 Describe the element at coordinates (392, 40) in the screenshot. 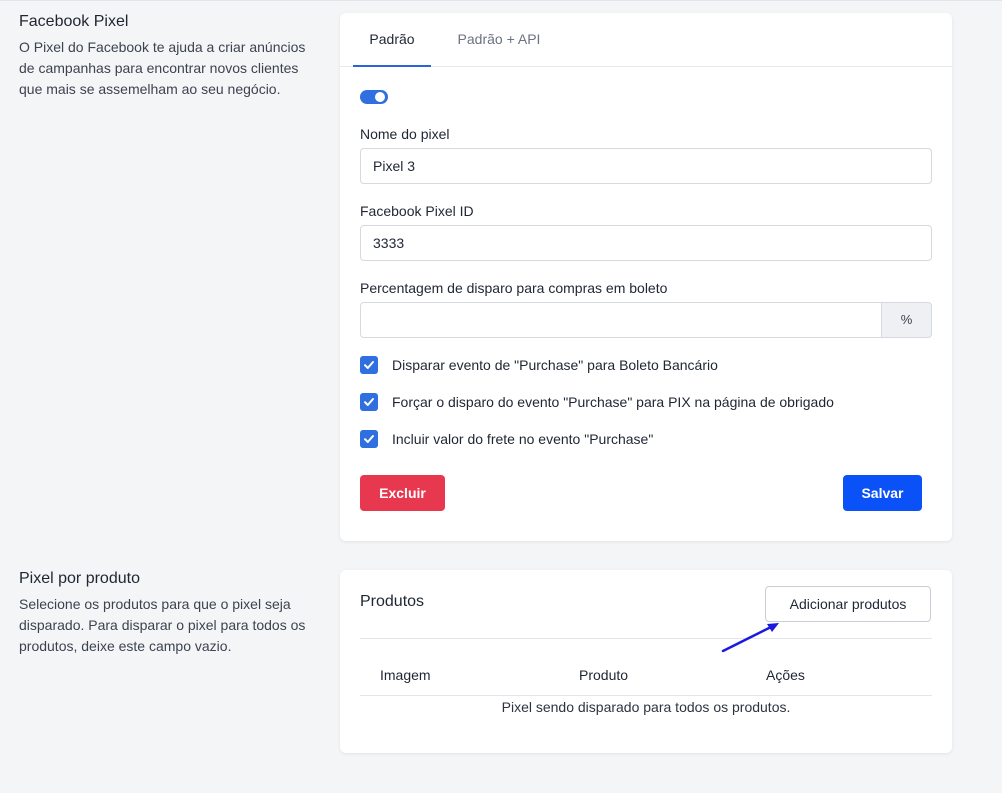

I see `tab-padrao: Padrão` at that location.